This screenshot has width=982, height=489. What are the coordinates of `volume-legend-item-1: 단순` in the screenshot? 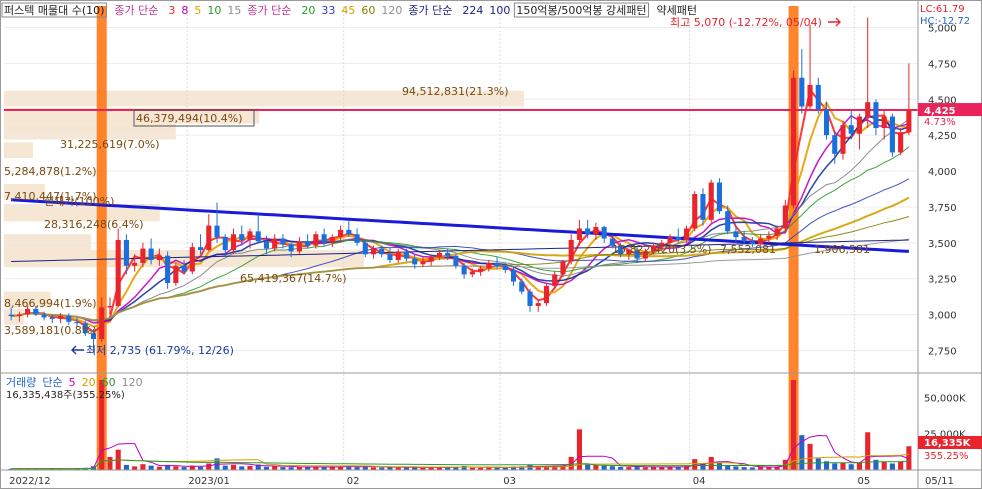 It's located at (52, 382).